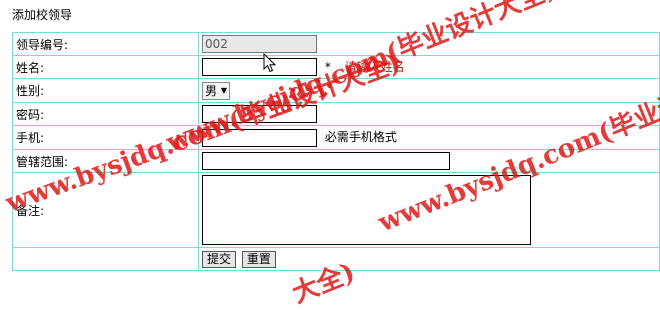 This screenshot has width=660, height=310. Describe the element at coordinates (259, 137) in the screenshot. I see `phone-input` at that location.